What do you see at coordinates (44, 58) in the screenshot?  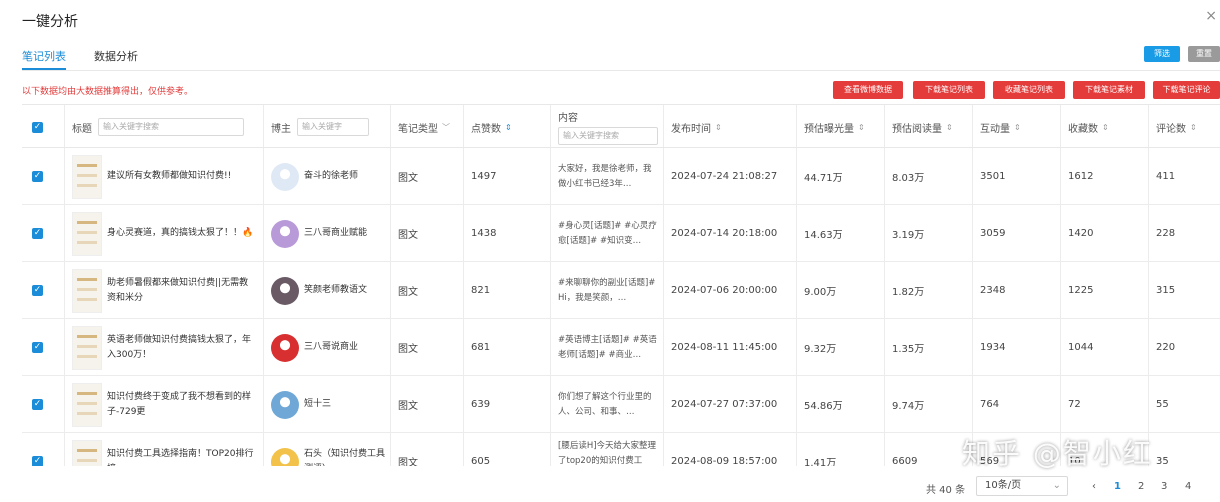 I see `tab-note-list: 笔记列表` at bounding box center [44, 58].